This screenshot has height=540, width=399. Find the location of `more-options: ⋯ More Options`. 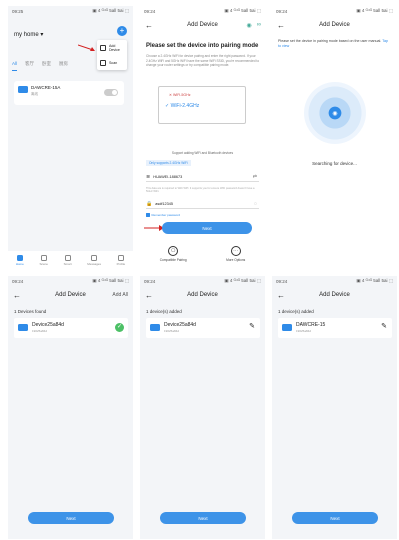

more-options: ⋯ More Options is located at coordinates (235, 254).